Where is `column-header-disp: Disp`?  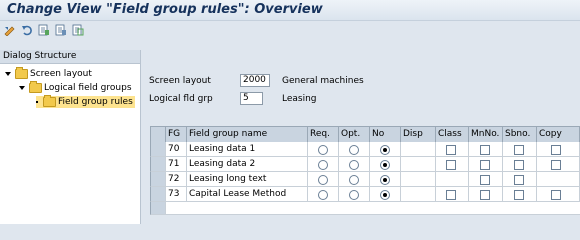 column-header-disp: Disp is located at coordinates (418, 134).